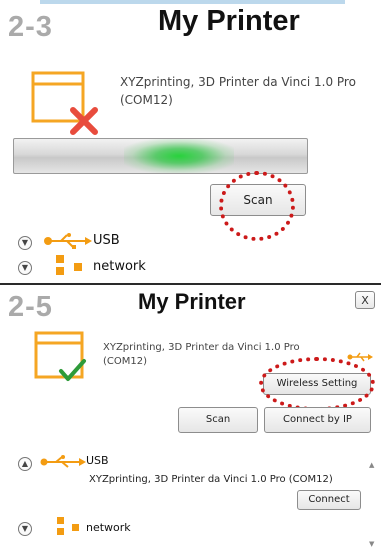 Image resolution: width=381 pixels, height=553 pixels. I want to click on close-button: X, so click(365, 300).